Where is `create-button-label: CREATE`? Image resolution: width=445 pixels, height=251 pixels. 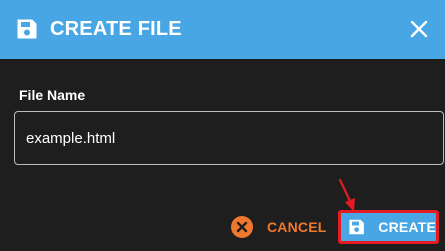 create-button-label: CREATE is located at coordinates (407, 227).